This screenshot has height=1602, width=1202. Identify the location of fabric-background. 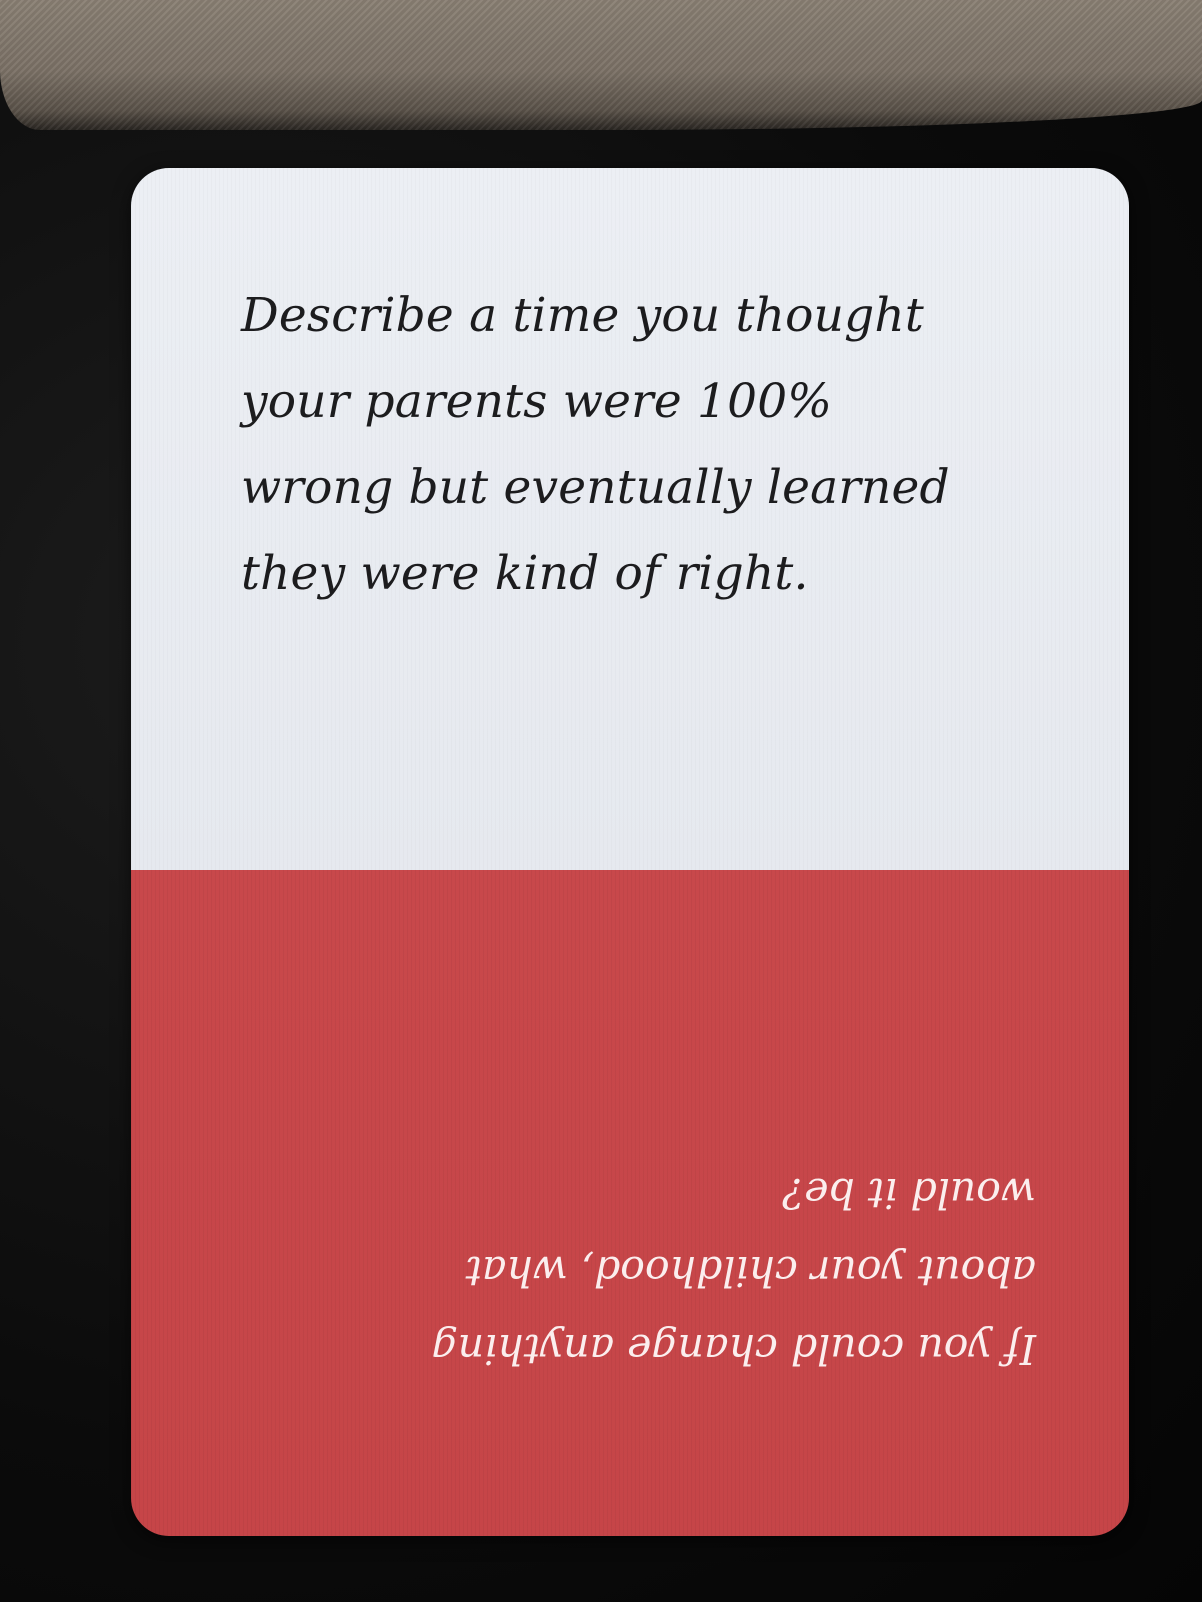
(601, 65).